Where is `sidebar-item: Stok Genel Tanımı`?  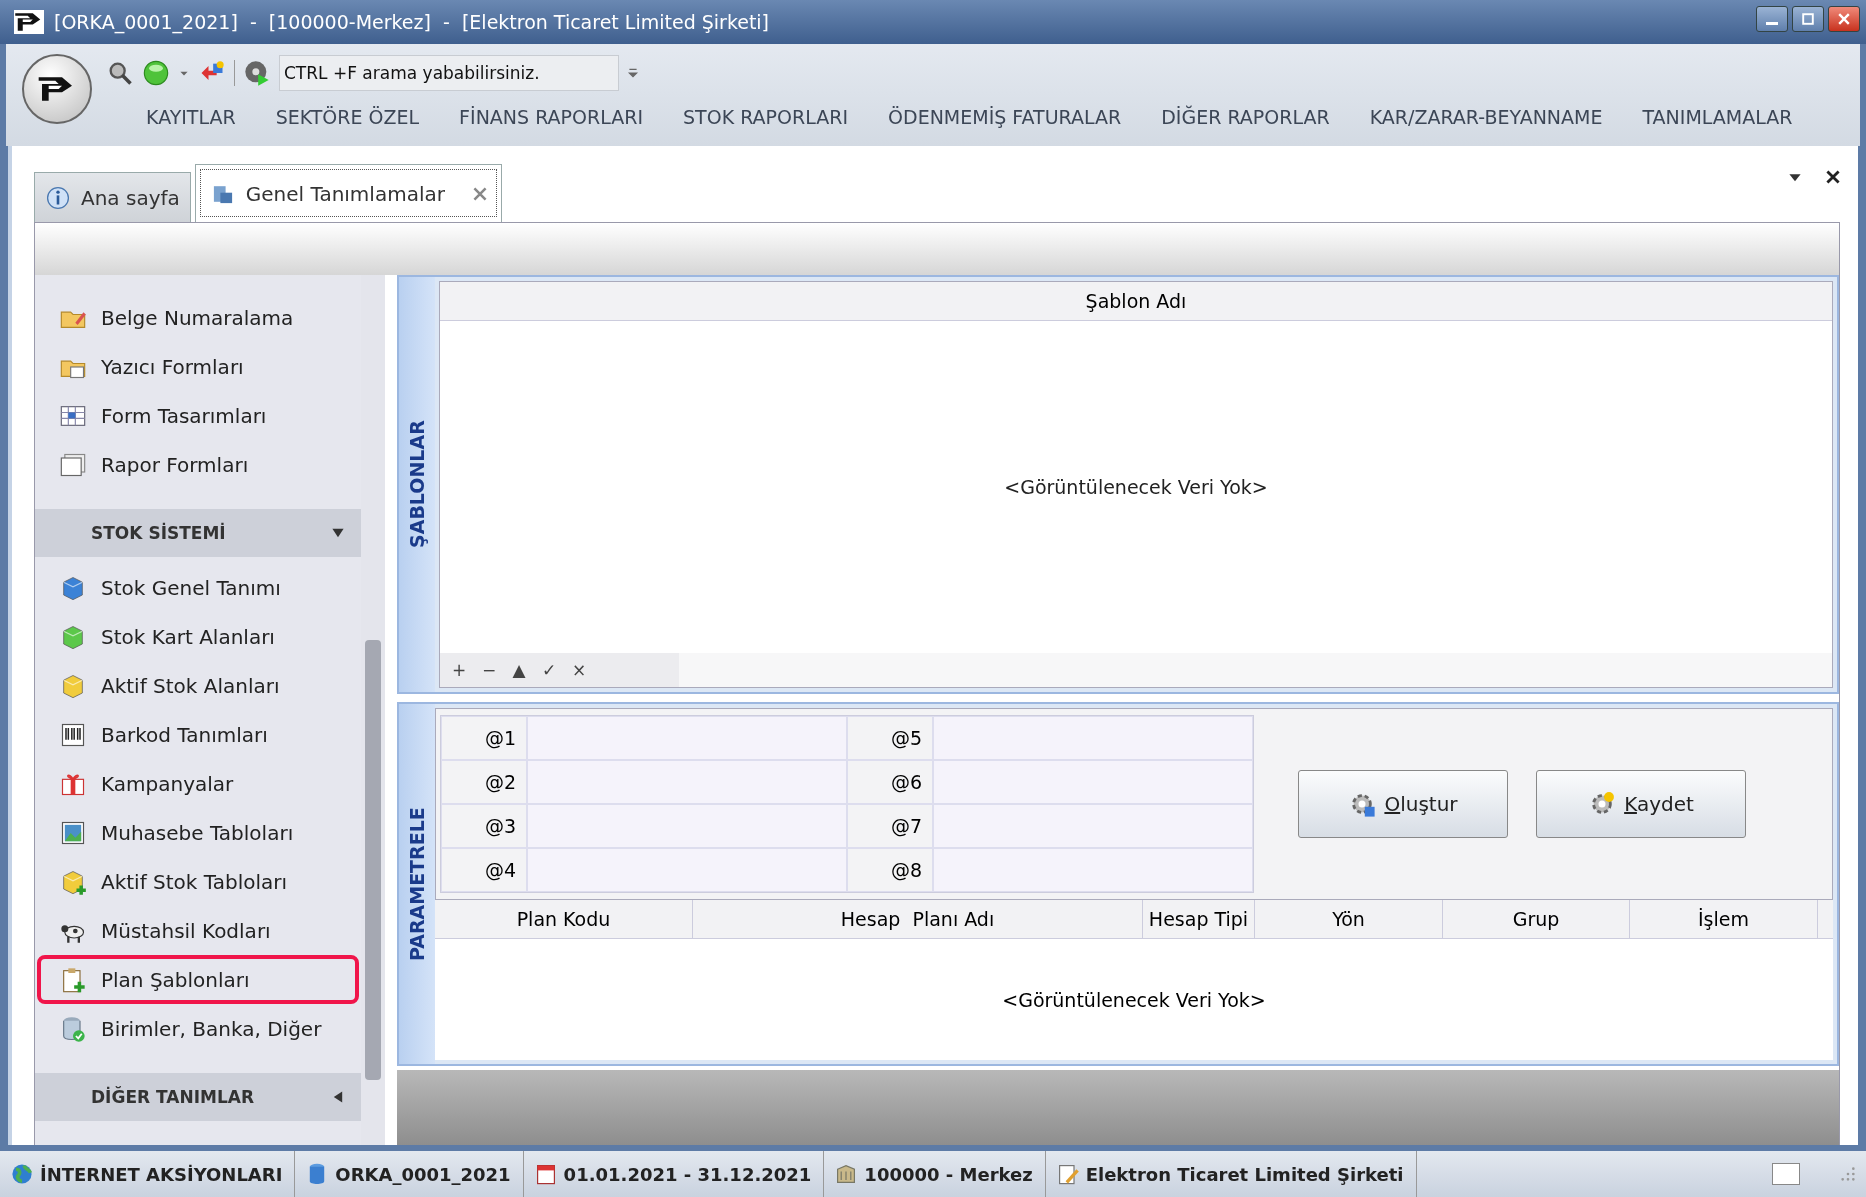
sidebar-item: Stok Genel Tanımı is located at coordinates (199, 587).